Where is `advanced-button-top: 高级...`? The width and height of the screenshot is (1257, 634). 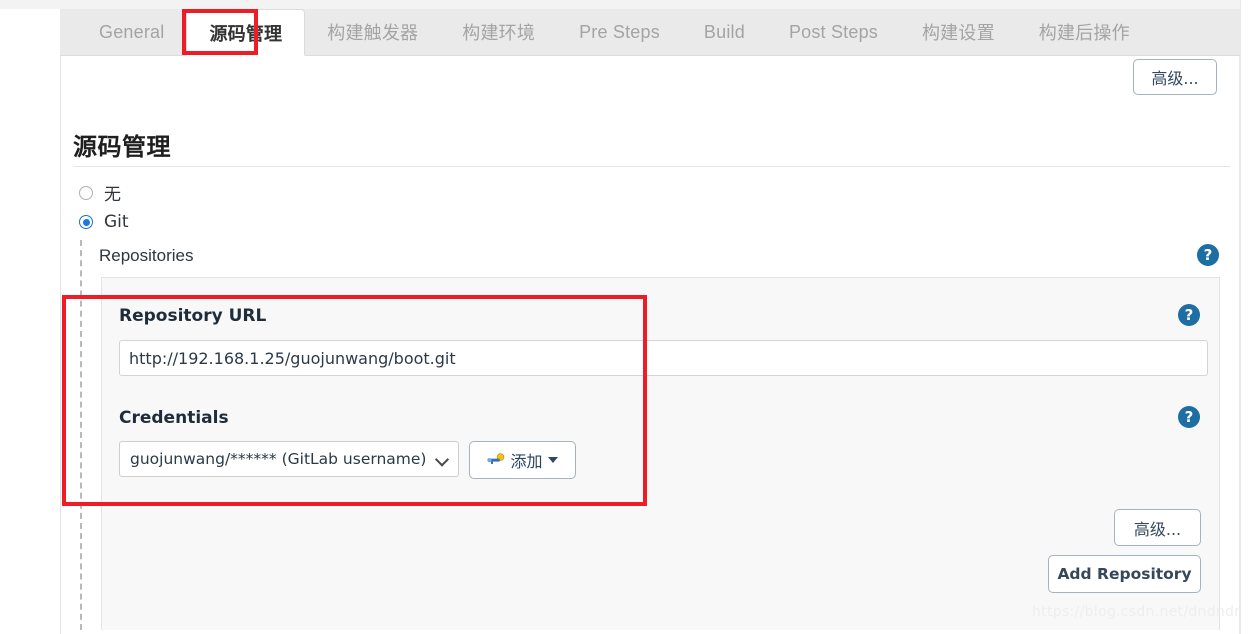
advanced-button-top: 高级... is located at coordinates (1175, 77).